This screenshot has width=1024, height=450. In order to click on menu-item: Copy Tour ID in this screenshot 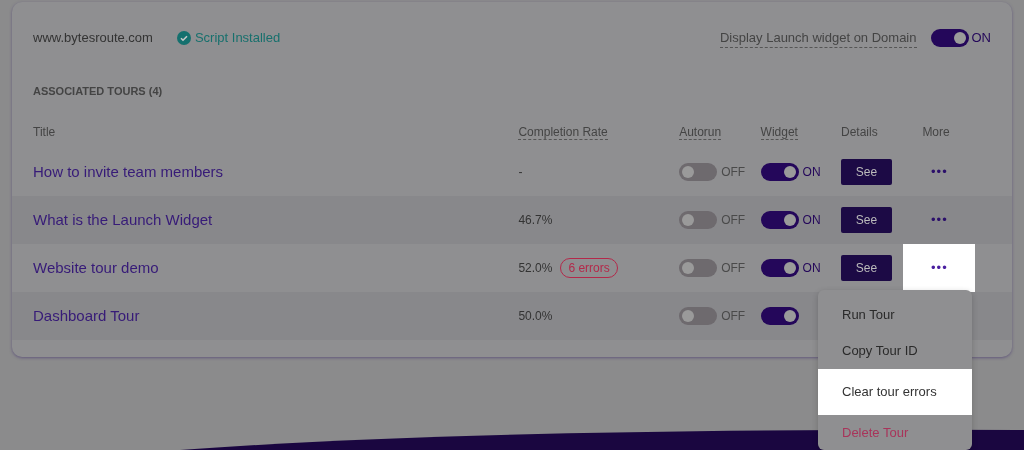, I will do `click(895, 351)`.